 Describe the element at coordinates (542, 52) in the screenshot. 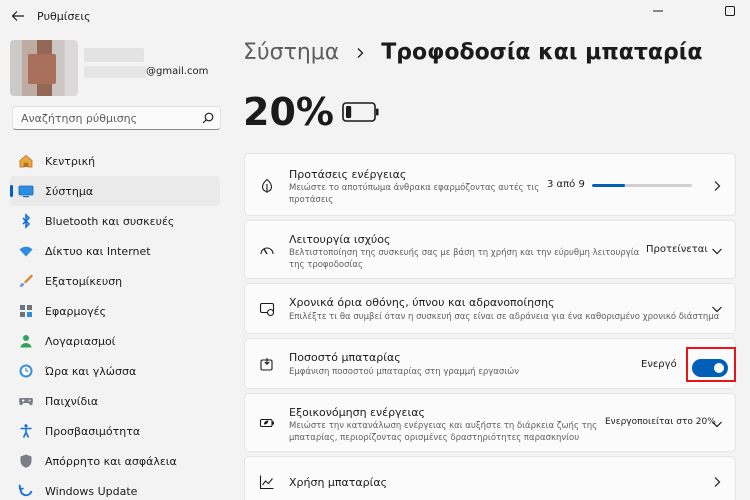

I see `page-title: Τροφοδοσία και μπαταρία` at that location.